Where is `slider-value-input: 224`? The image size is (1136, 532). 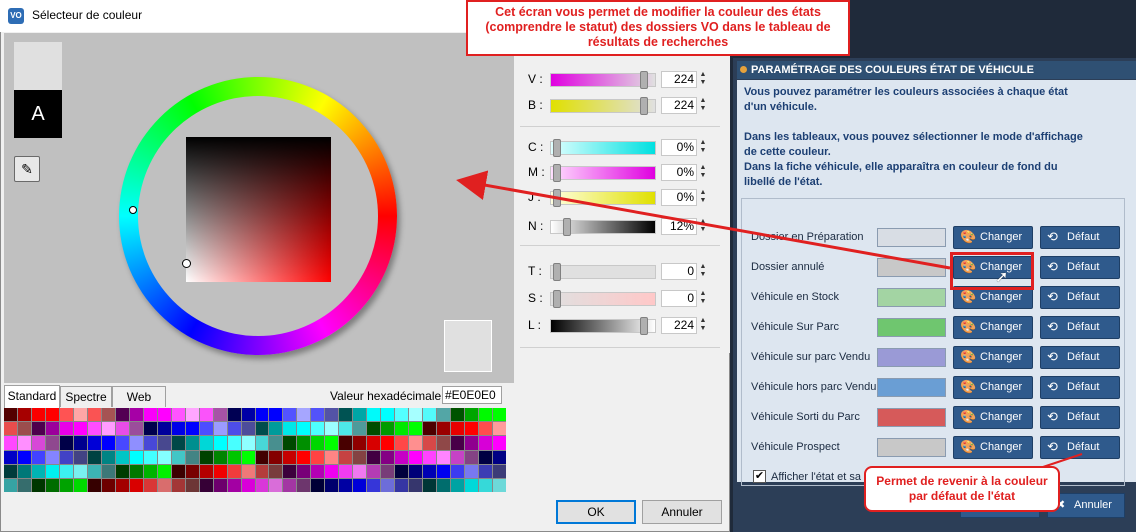 slider-value-input: 224 is located at coordinates (679, 79).